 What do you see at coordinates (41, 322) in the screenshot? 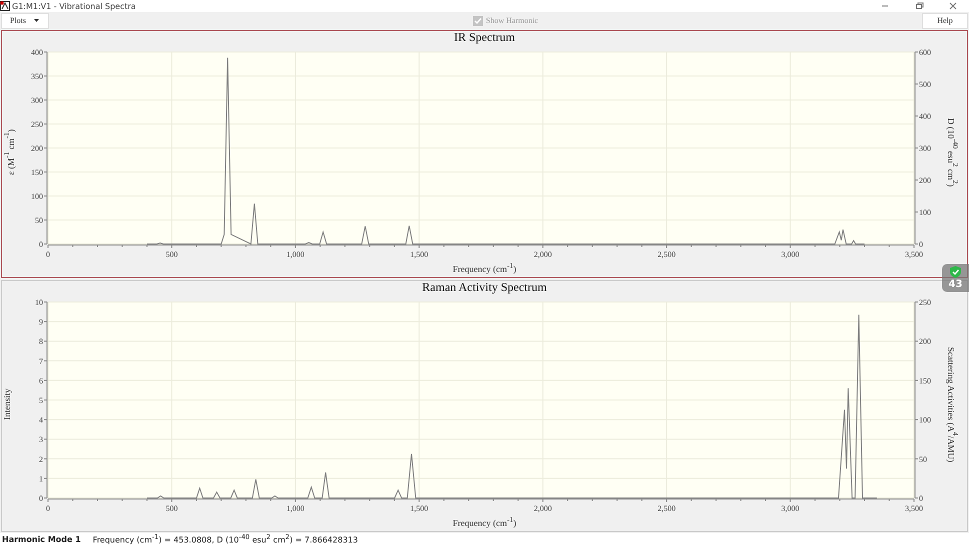
I see `tick-label: 9` at bounding box center [41, 322].